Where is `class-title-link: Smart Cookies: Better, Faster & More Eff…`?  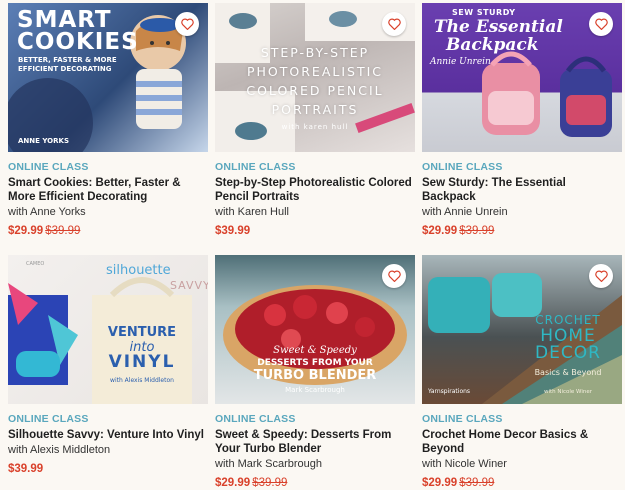 class-title-link: Smart Cookies: Better, Faster & More Eff… is located at coordinates (108, 190).